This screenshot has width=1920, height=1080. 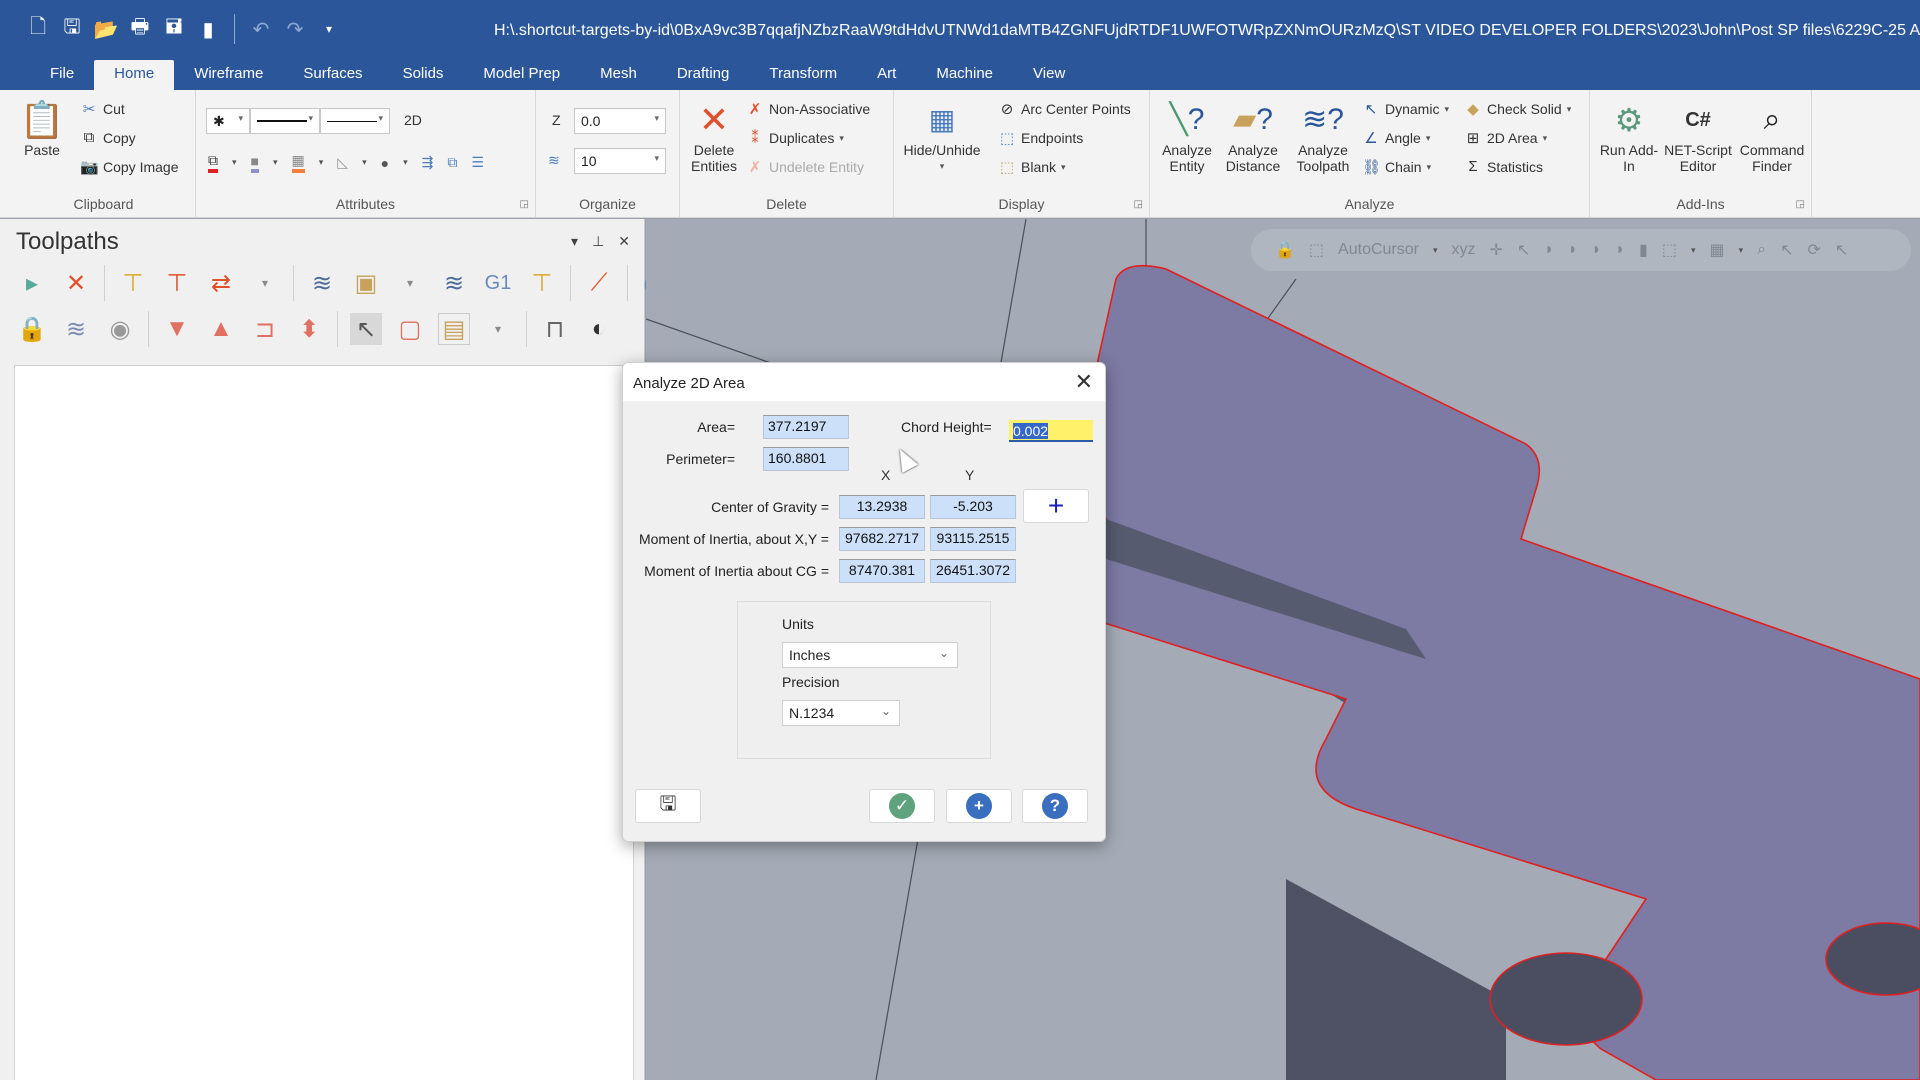 What do you see at coordinates (803, 75) in the screenshot?
I see `tab-transform: Transform` at bounding box center [803, 75].